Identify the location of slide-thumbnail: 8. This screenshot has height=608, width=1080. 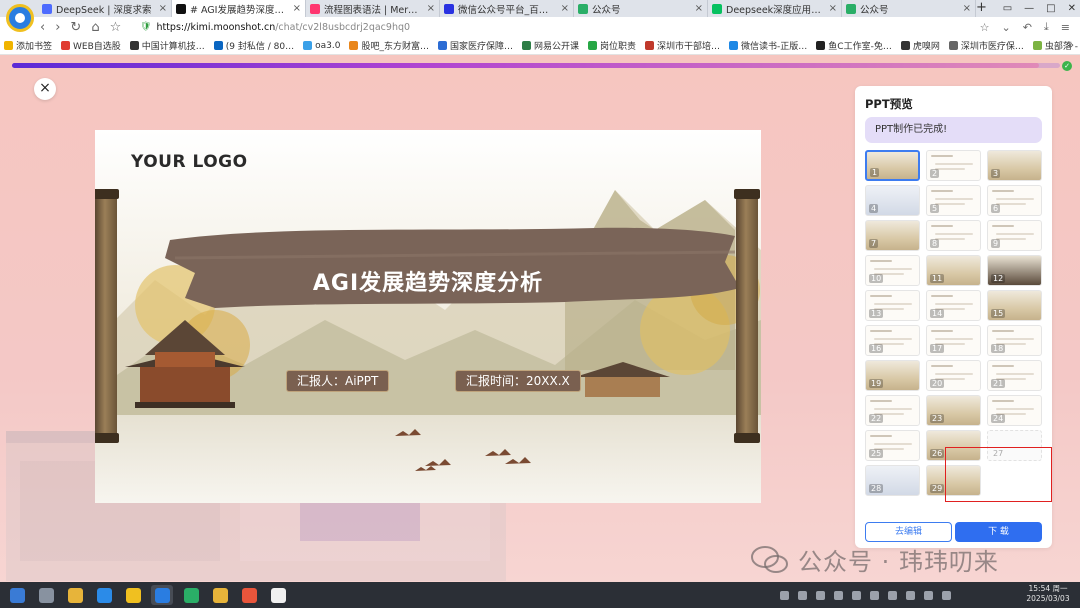
(953, 235).